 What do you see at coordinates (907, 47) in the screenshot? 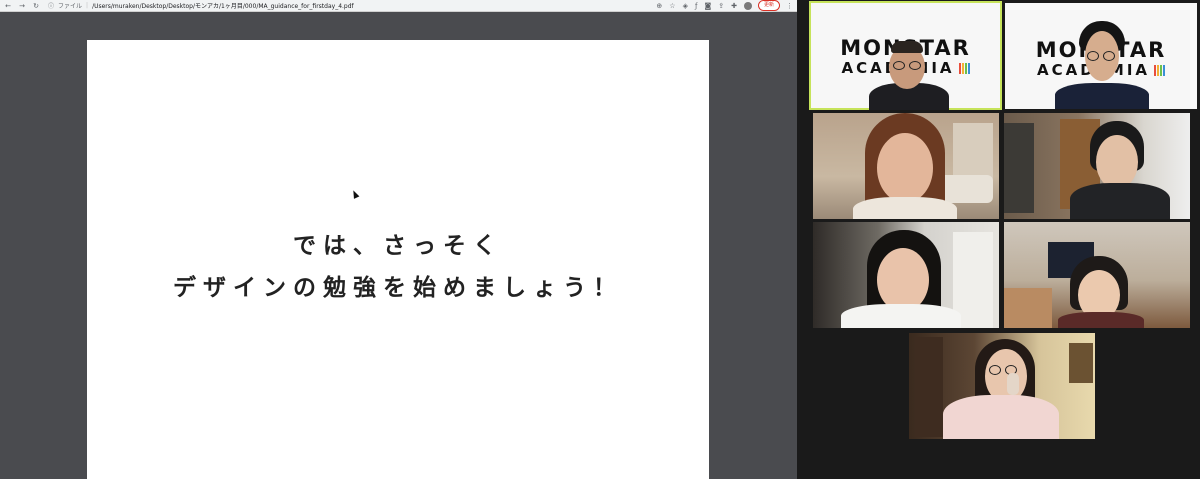
I see `participant-hair` at bounding box center [907, 47].